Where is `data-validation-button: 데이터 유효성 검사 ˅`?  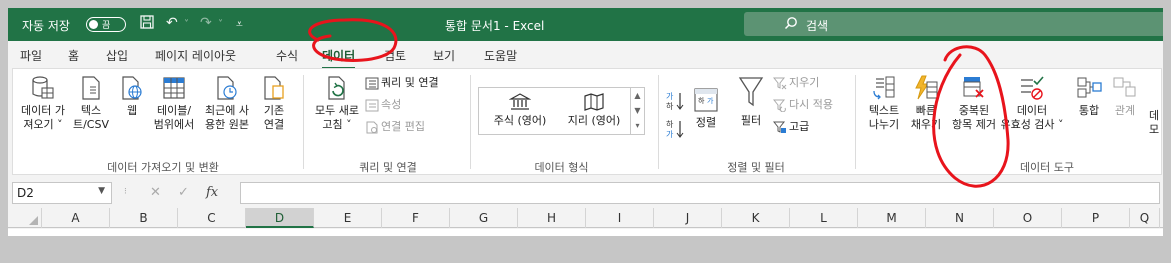
data-validation-button: 데이터 유효성 검사 ˅ is located at coordinates (1032, 103).